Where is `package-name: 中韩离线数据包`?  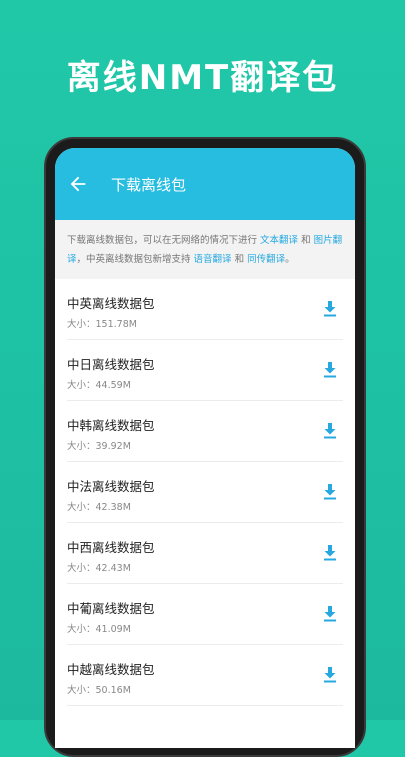
package-name: 中韩离线数据包 is located at coordinates (111, 425).